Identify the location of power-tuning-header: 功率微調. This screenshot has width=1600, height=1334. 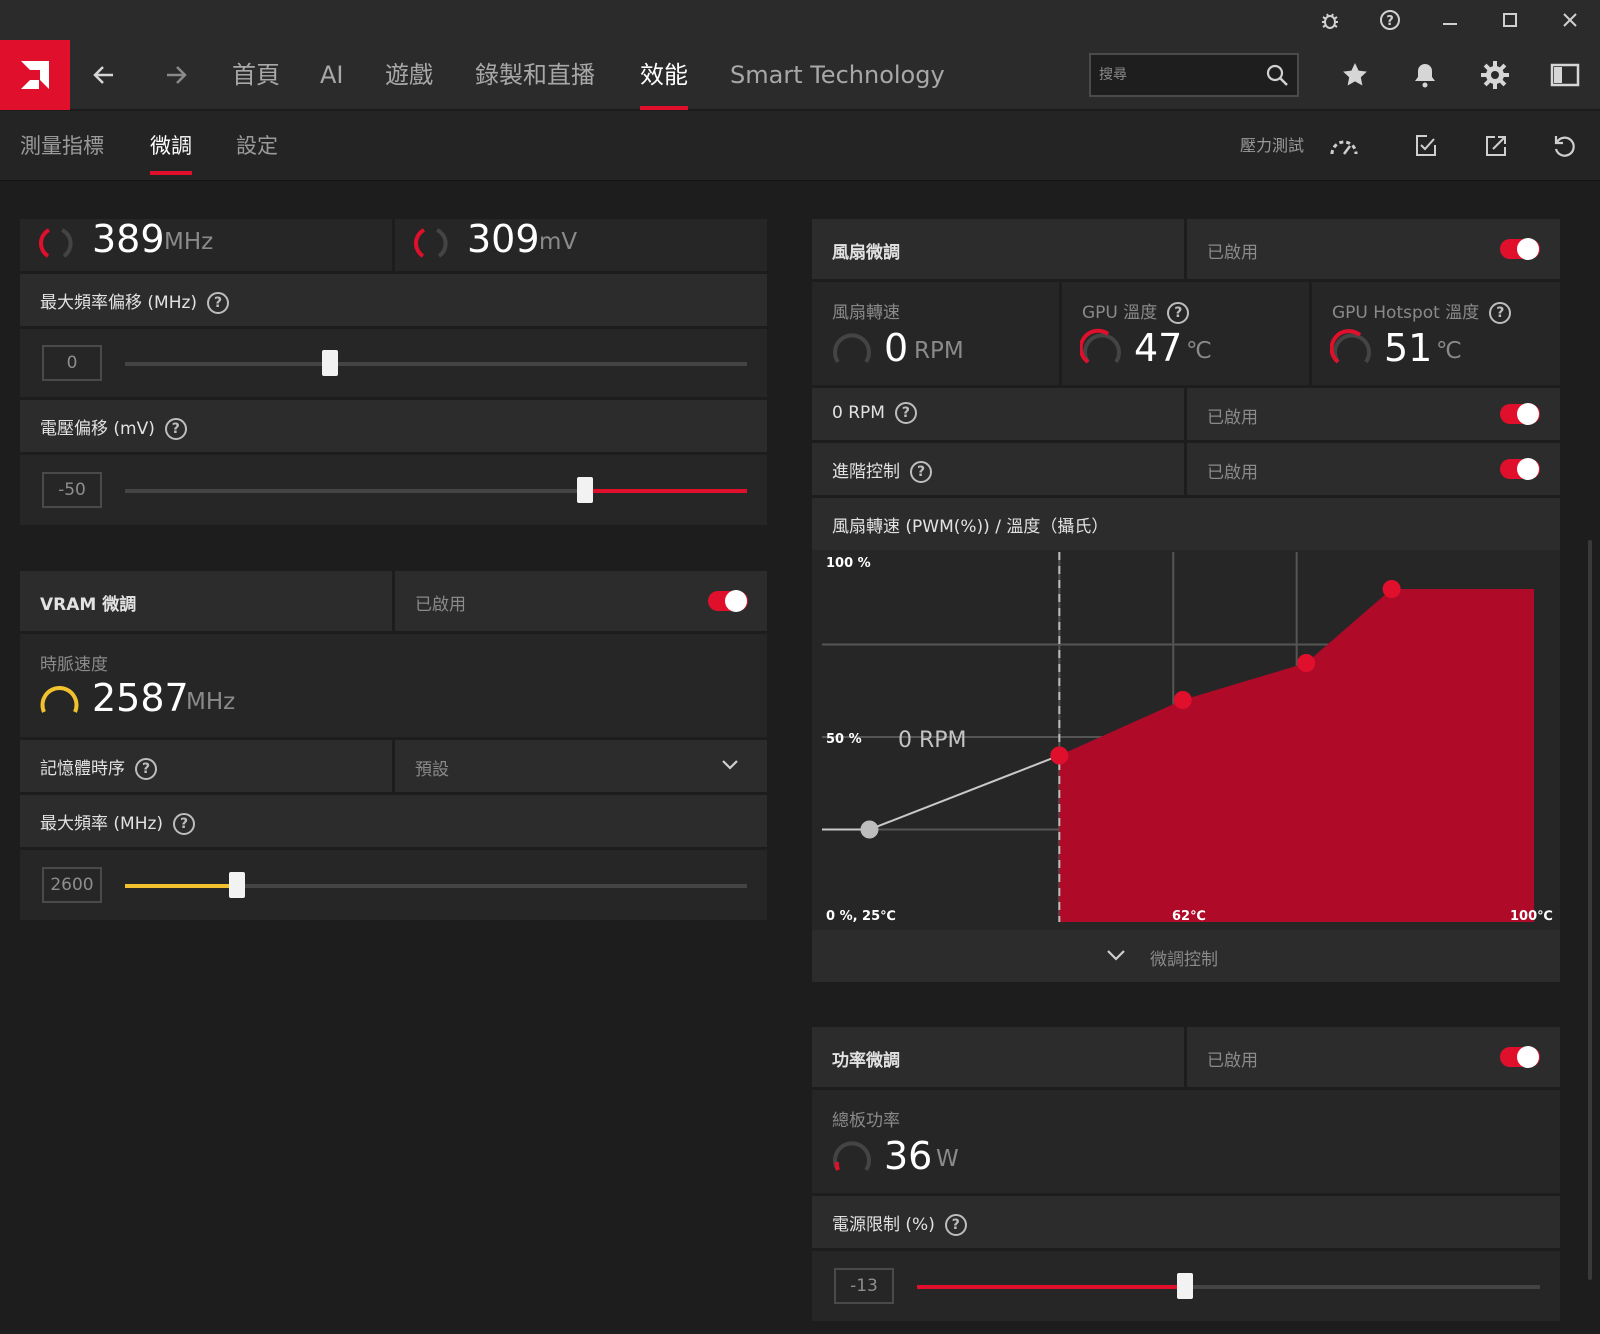
(998, 1057).